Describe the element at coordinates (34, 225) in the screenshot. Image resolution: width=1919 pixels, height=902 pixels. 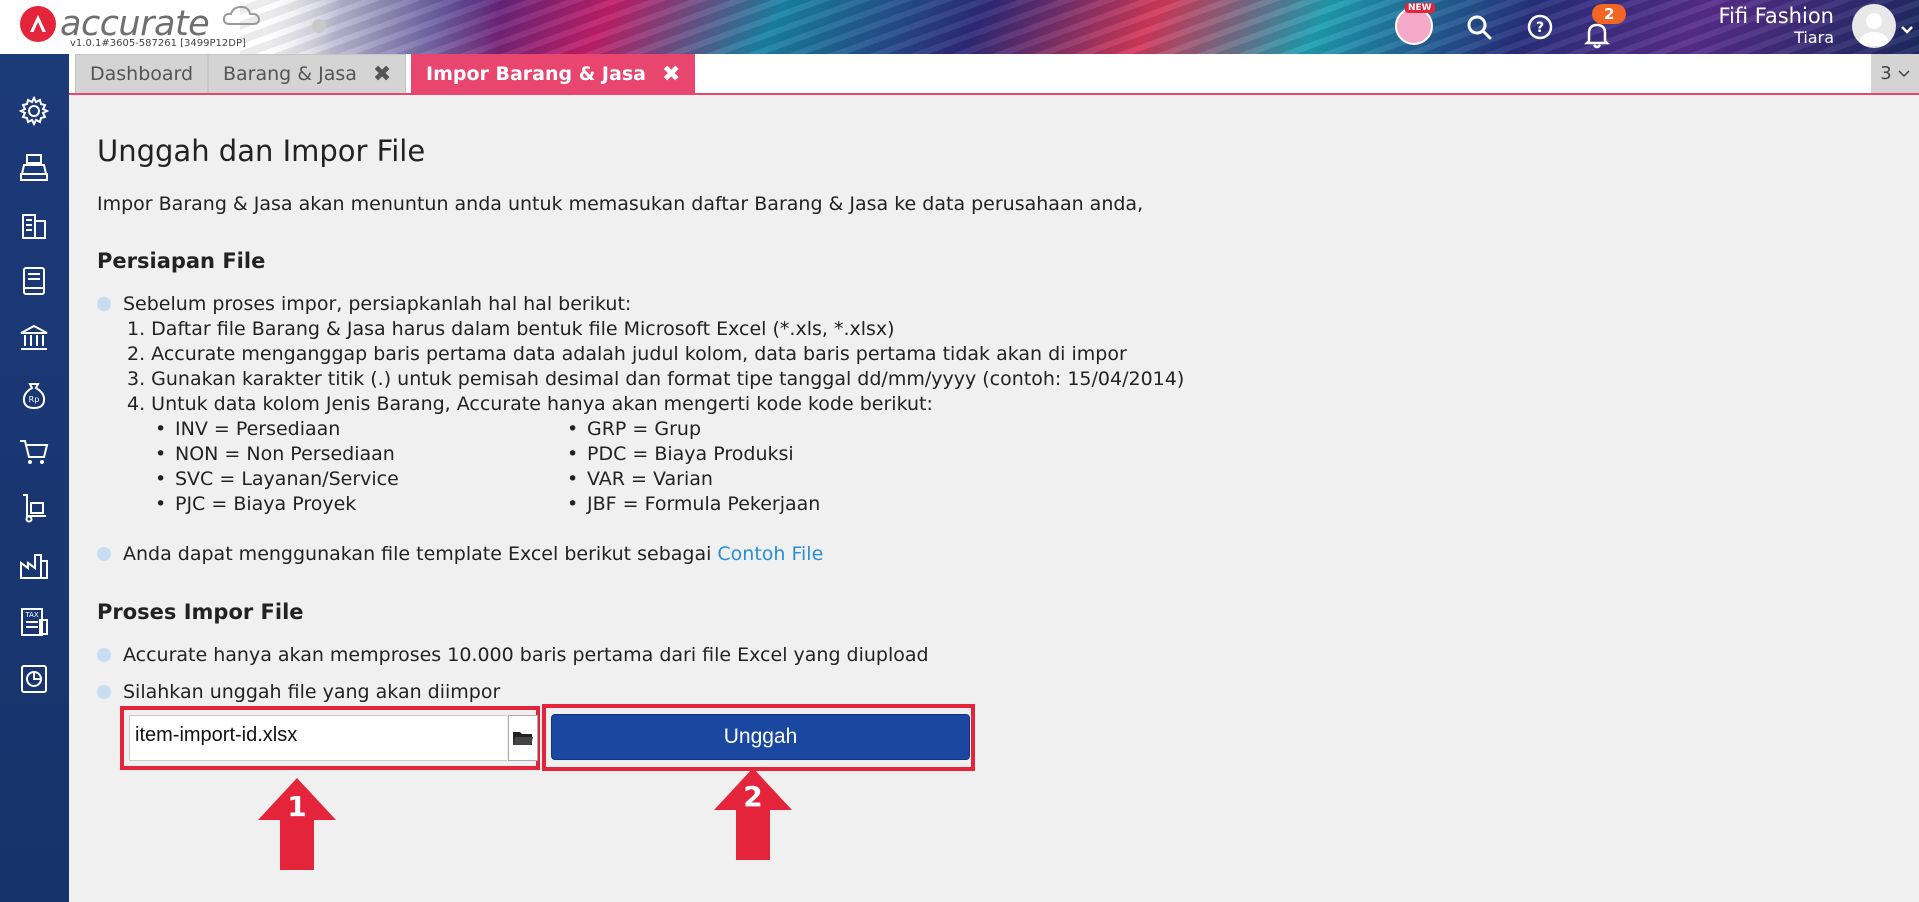
I see `building-icon` at that location.